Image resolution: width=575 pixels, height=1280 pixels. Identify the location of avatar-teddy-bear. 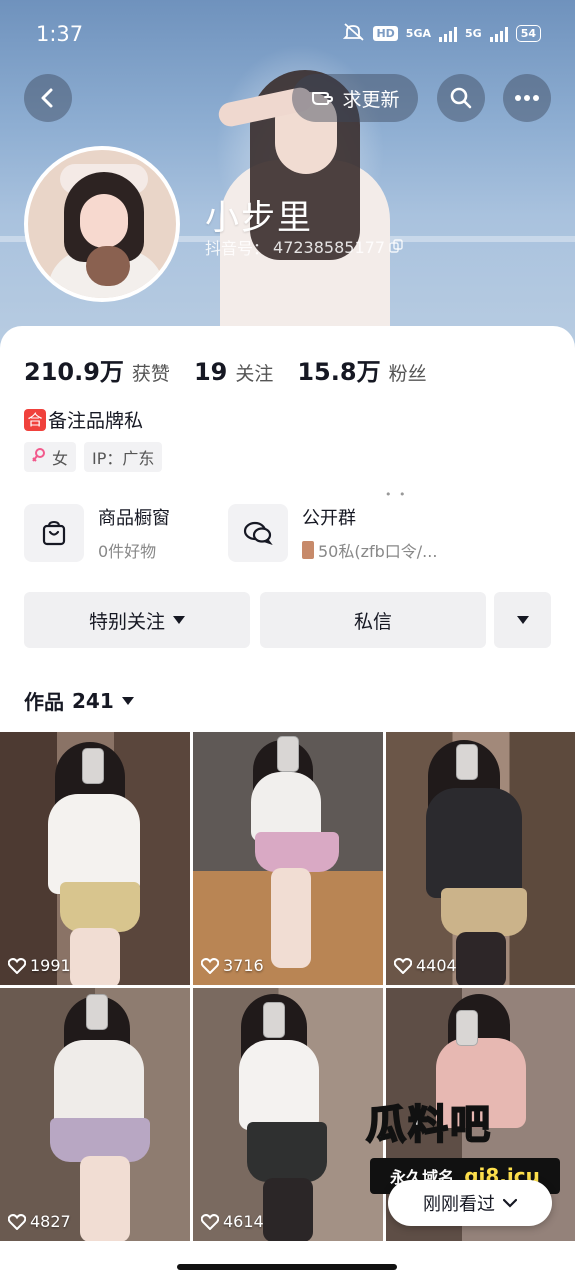
(108, 266).